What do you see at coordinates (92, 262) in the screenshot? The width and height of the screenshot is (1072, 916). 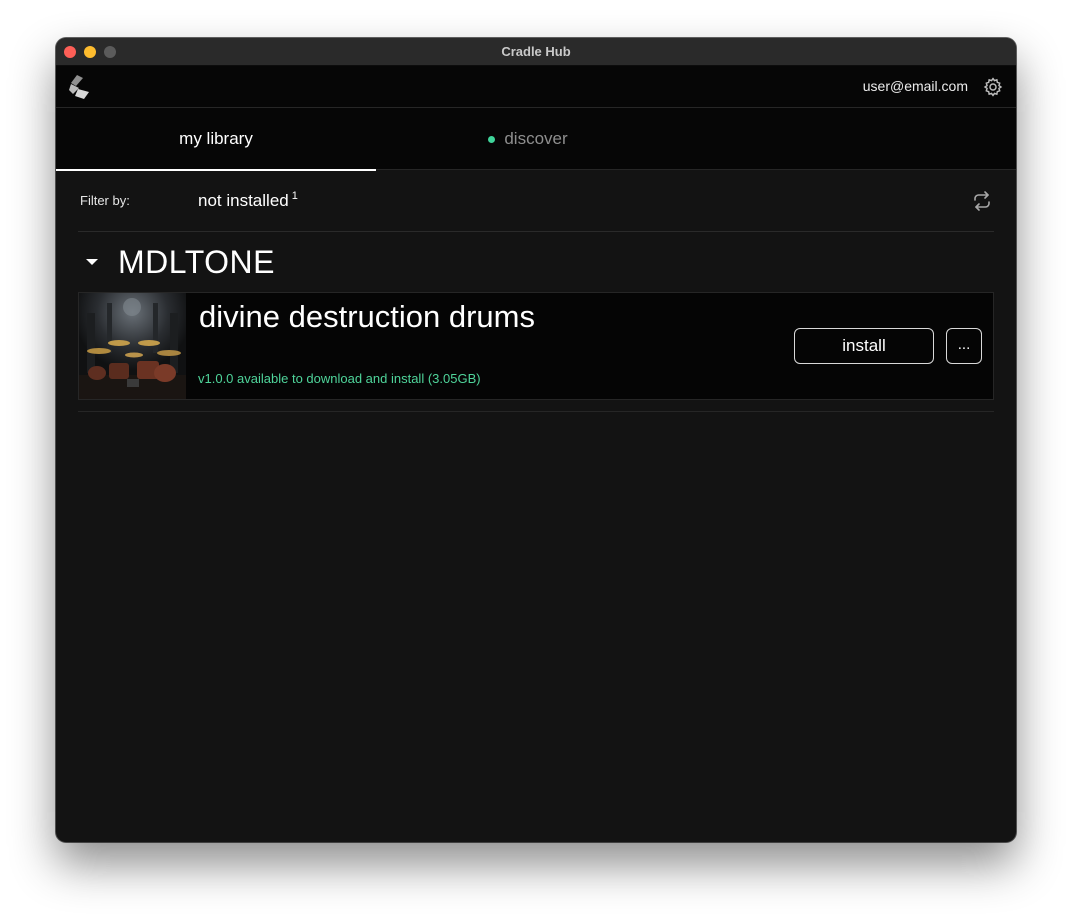 I see `caret-down-icon` at bounding box center [92, 262].